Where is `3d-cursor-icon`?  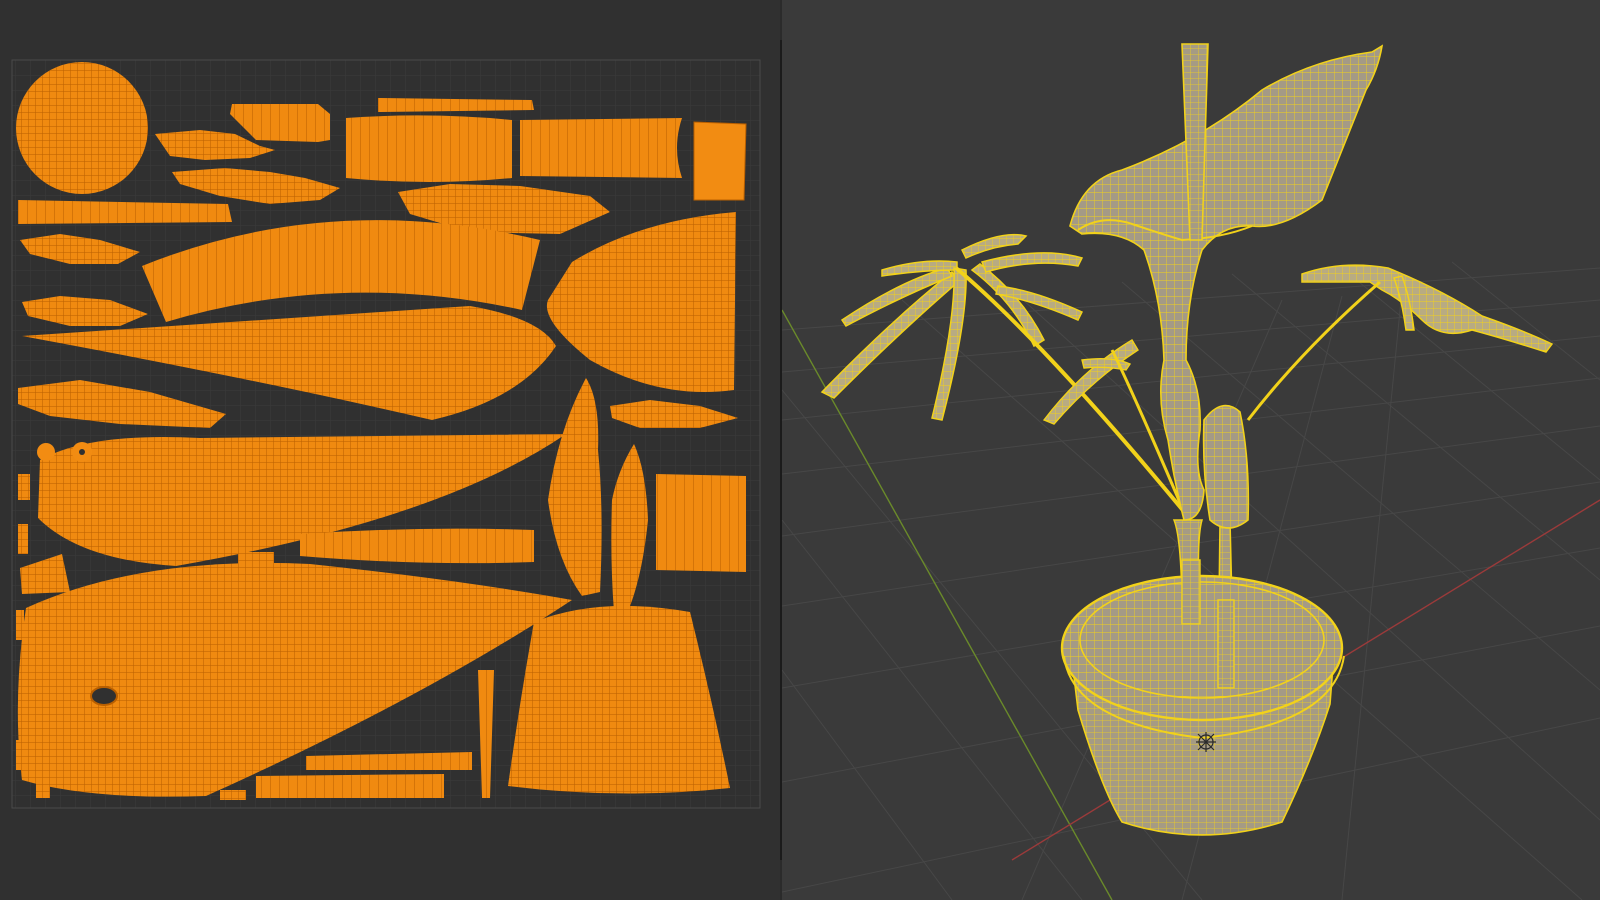 3d-cursor-icon is located at coordinates (1206, 742).